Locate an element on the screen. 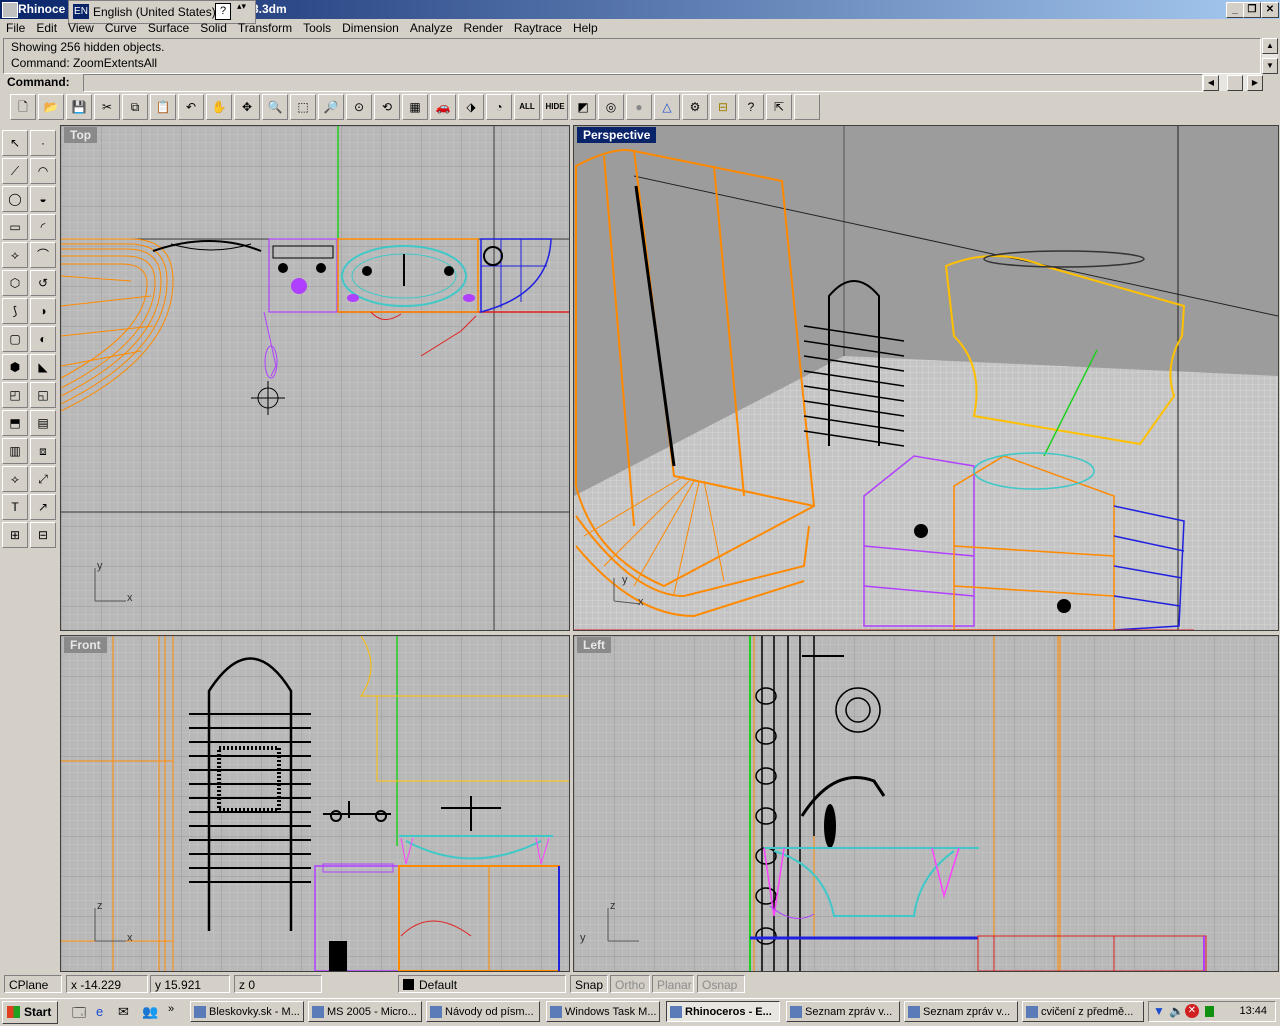 Image resolution: width=1280 pixels, height=1026 pixels. light-icon: ⚙ is located at coordinates (695, 107).